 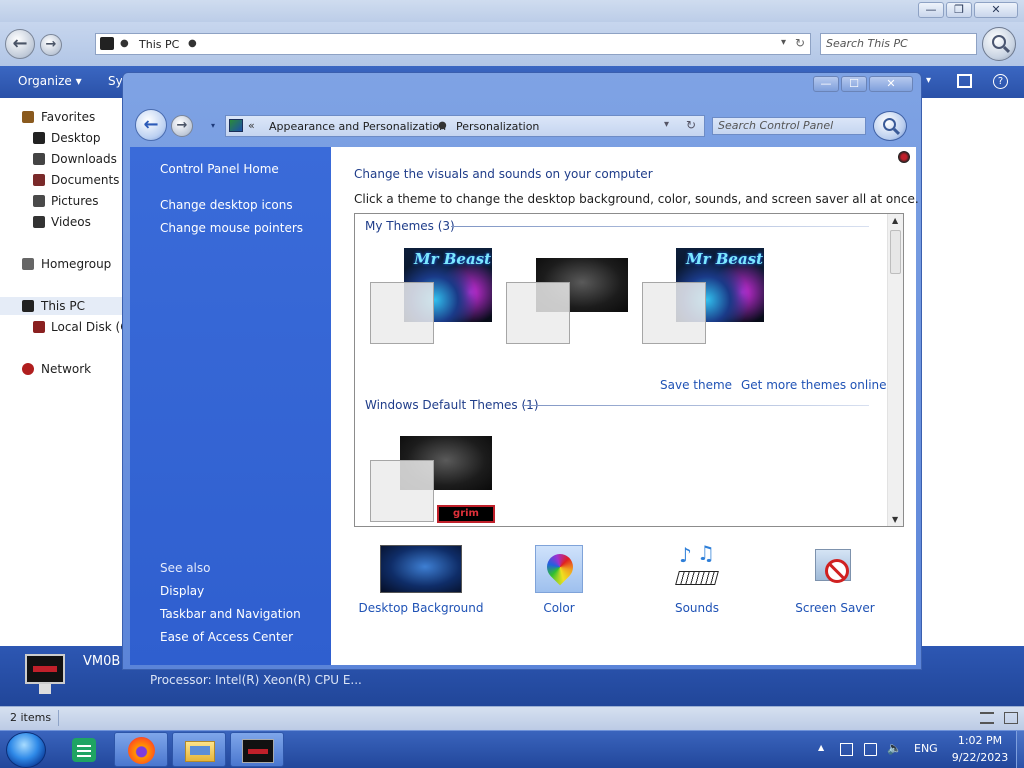 What do you see at coordinates (928, 80) in the screenshot?
I see `view-options-dropdown-icon: ▾` at bounding box center [928, 80].